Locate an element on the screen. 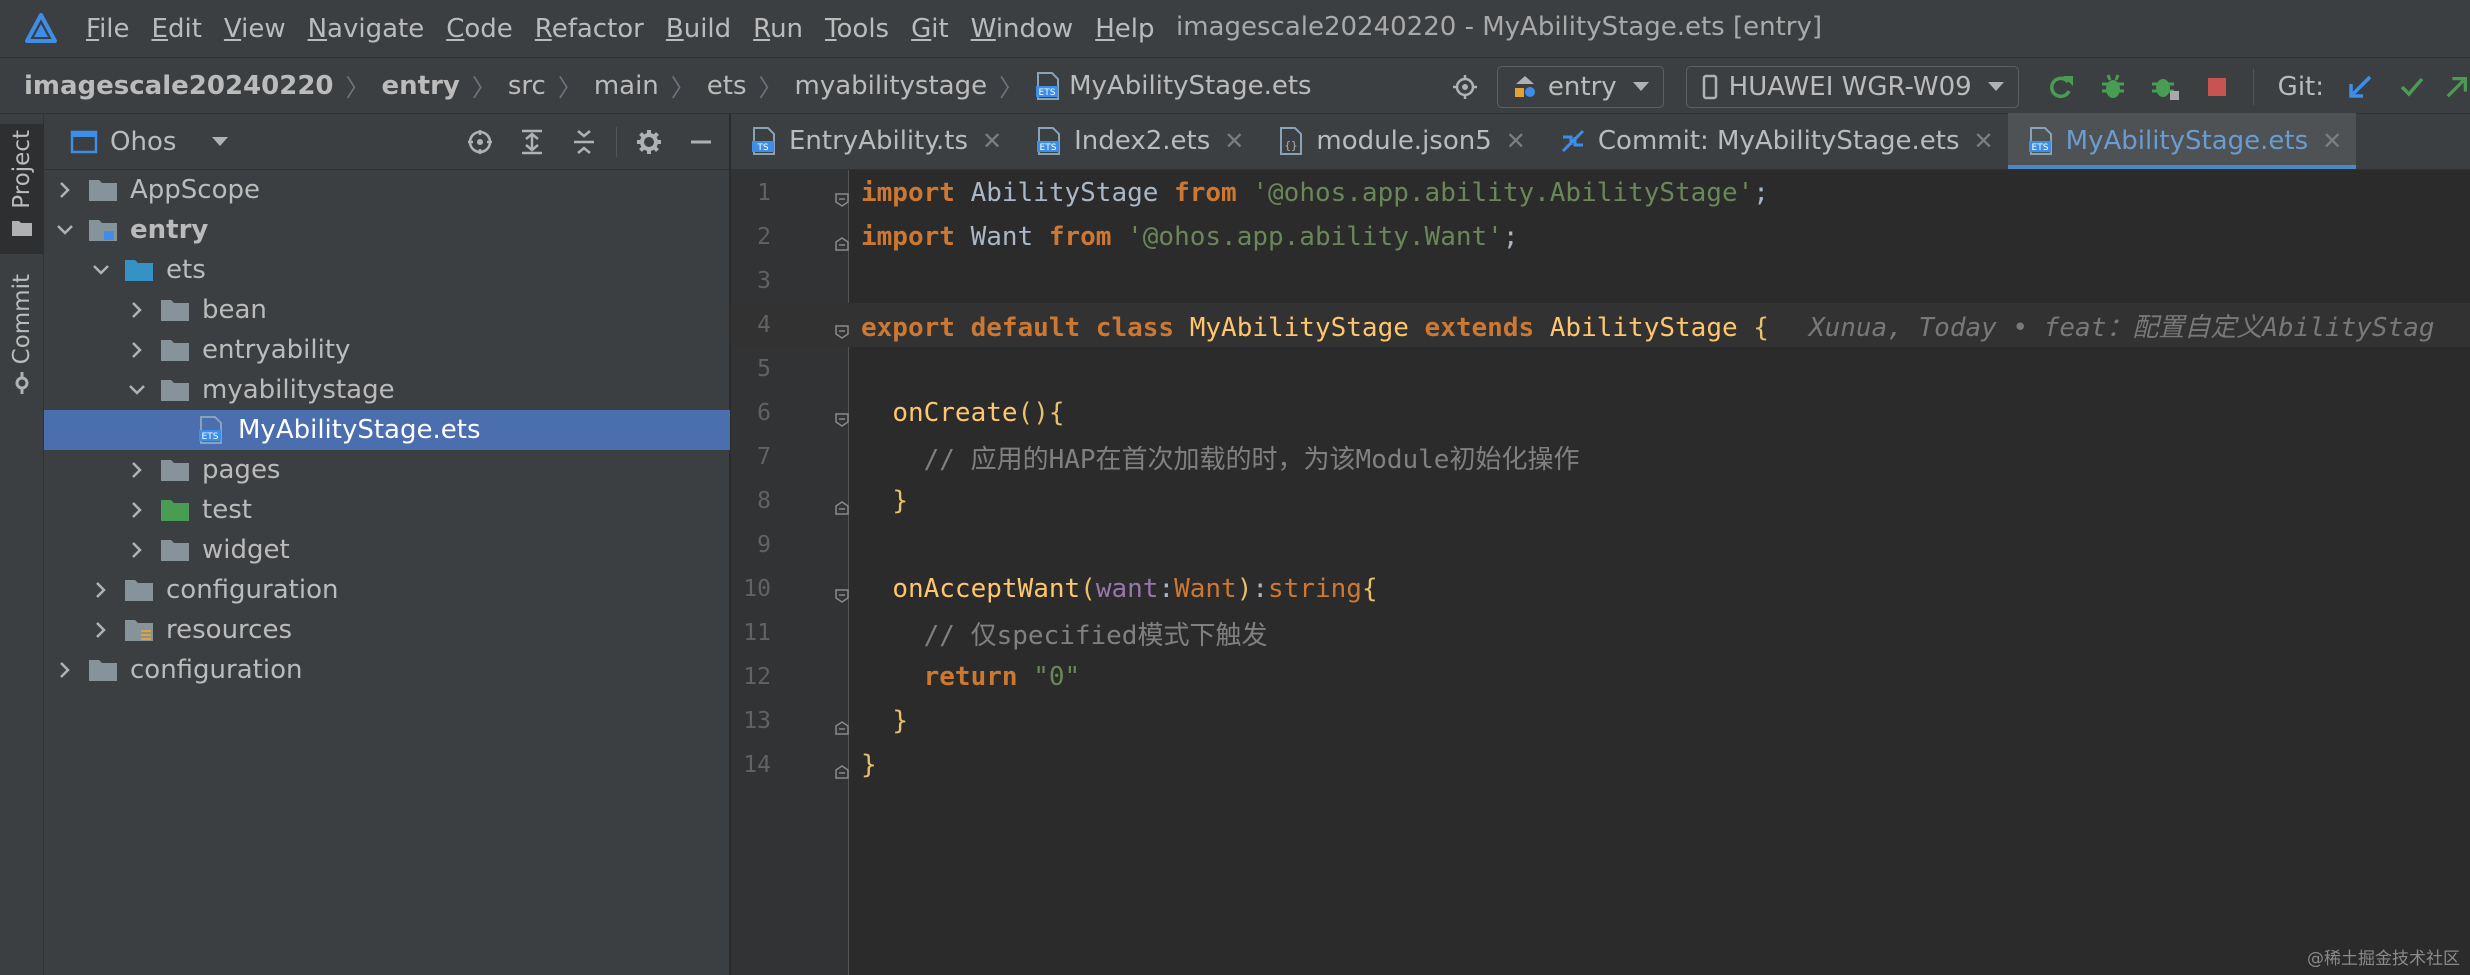  module-selector: entry is located at coordinates (1580, 86).